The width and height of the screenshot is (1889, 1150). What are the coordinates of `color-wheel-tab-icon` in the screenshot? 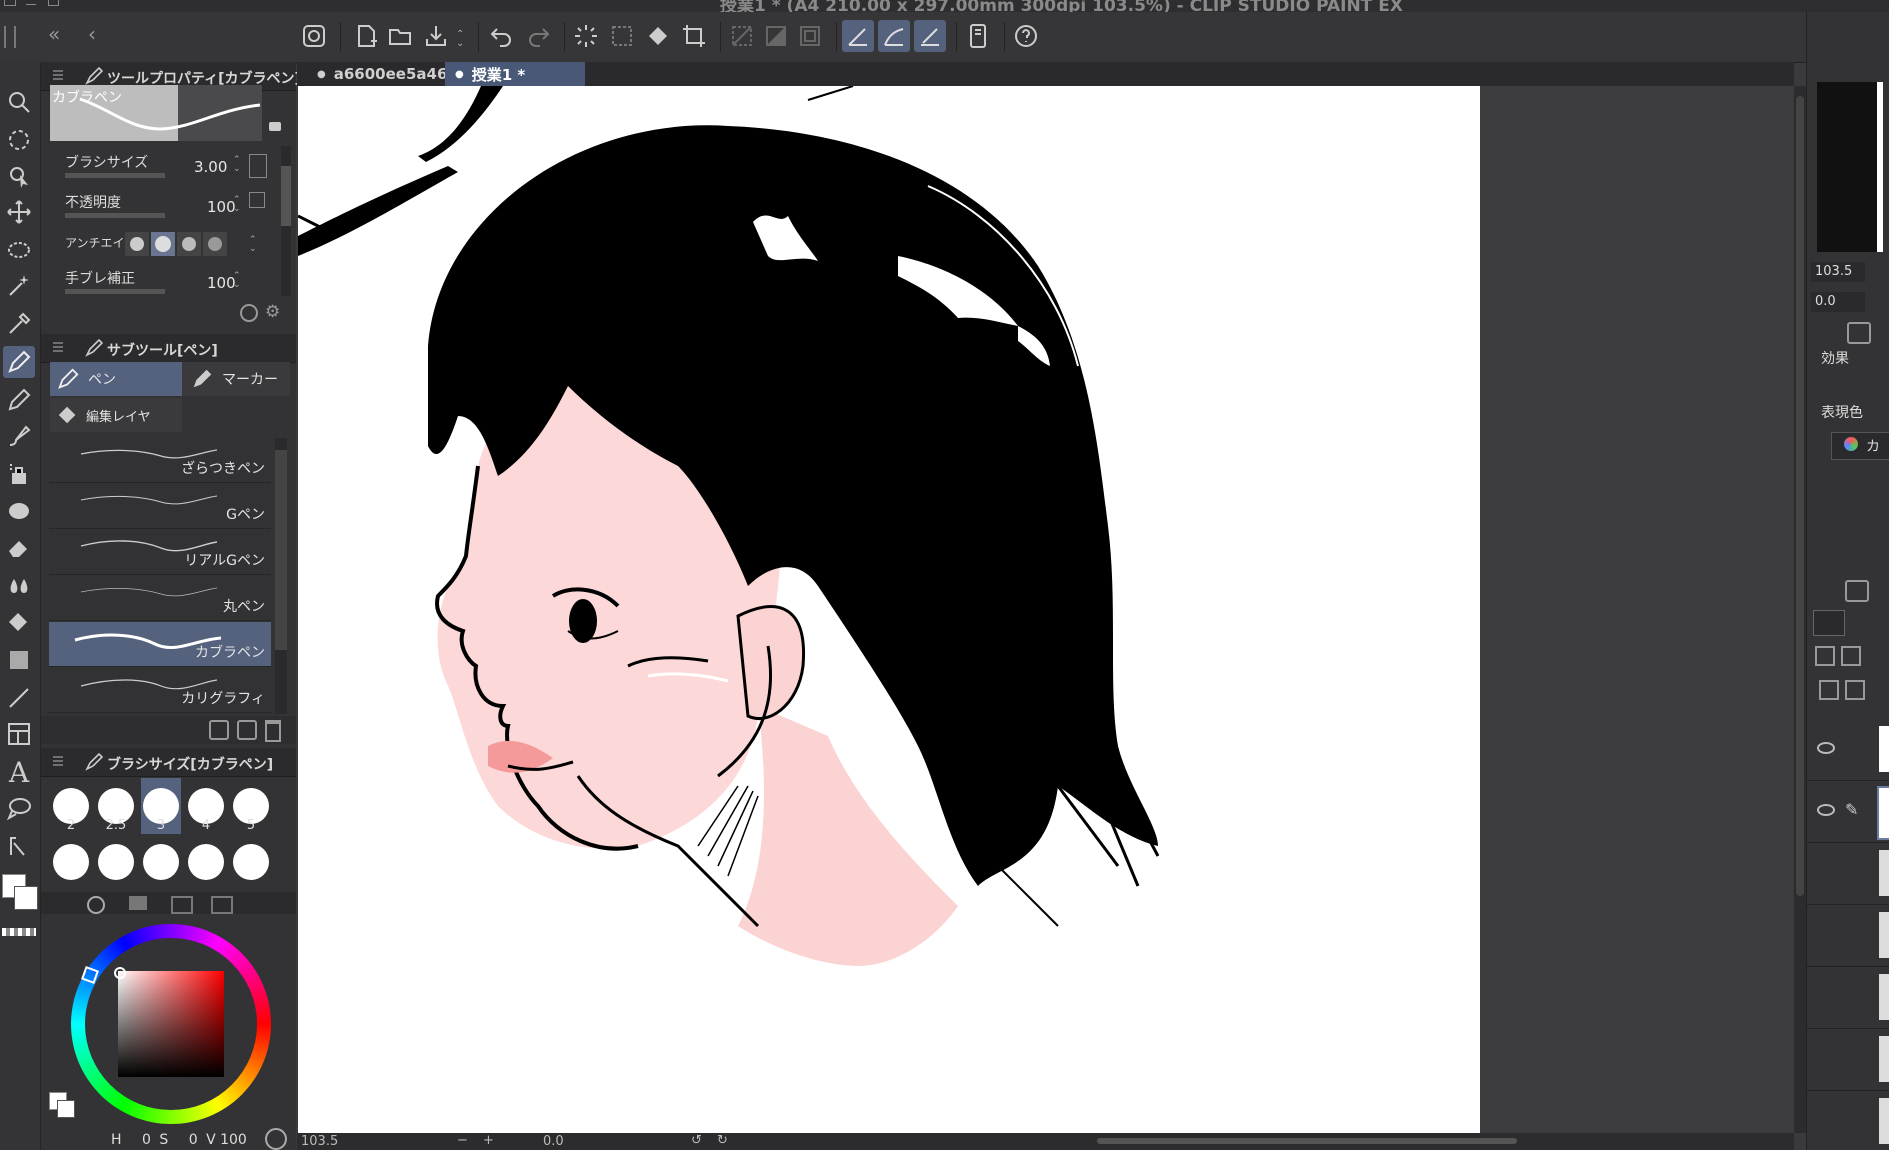 It's located at (96, 905).